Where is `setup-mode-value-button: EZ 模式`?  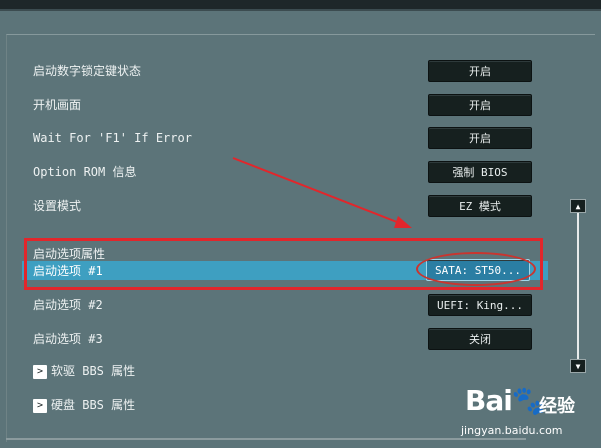
setup-mode-value-button: EZ 模式 is located at coordinates (480, 206).